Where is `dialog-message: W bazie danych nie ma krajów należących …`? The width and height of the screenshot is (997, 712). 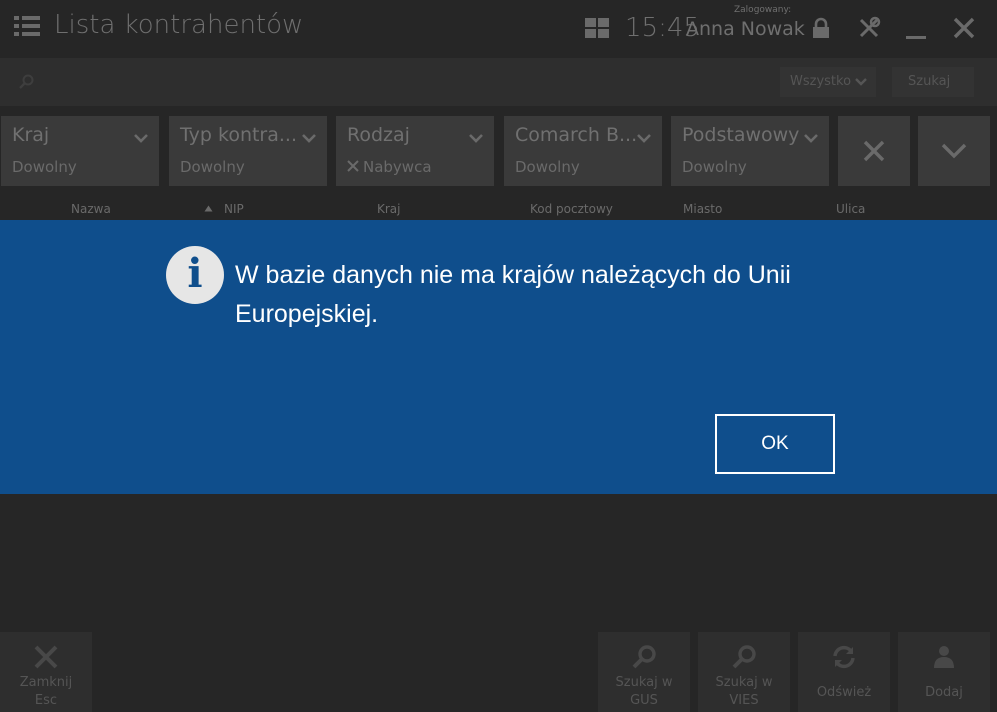
dialog-message: W bazie danych nie ma krajów należących … is located at coordinates (513, 294).